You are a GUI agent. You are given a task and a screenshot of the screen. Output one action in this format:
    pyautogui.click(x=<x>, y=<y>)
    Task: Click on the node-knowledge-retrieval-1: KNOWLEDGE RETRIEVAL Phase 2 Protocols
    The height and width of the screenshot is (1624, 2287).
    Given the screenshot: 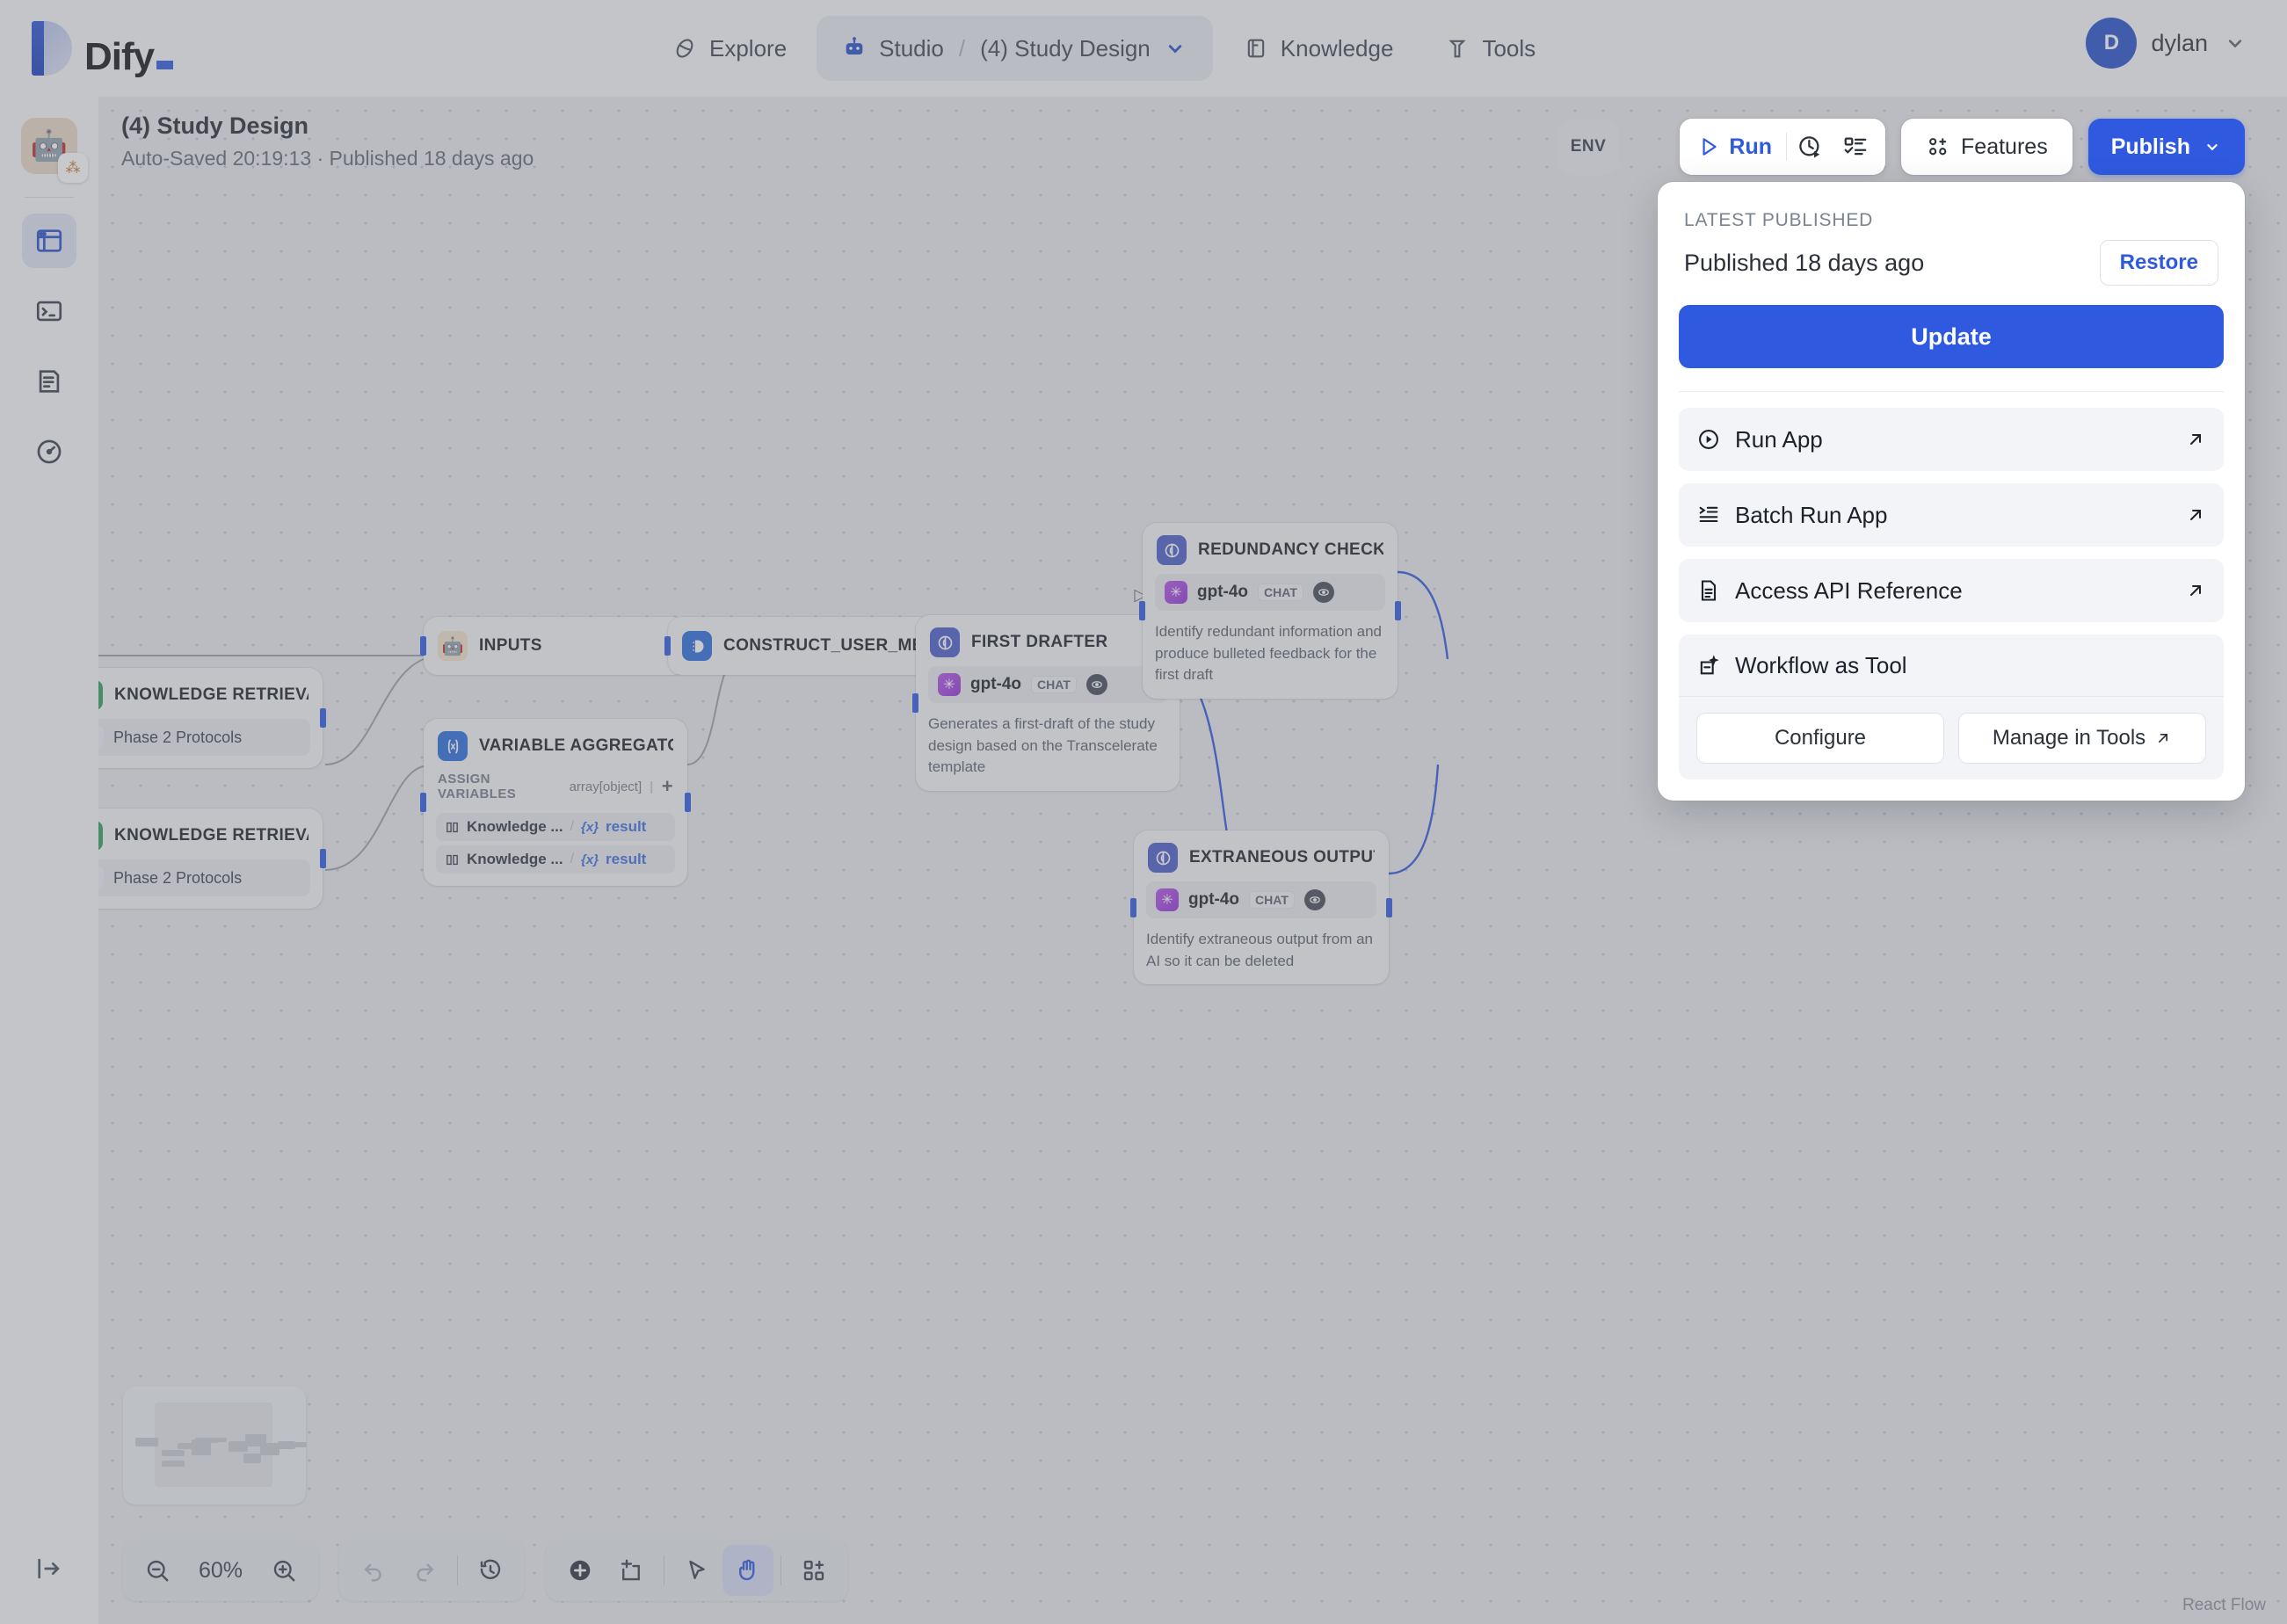 What is the action you would take?
    pyautogui.click(x=212, y=718)
    